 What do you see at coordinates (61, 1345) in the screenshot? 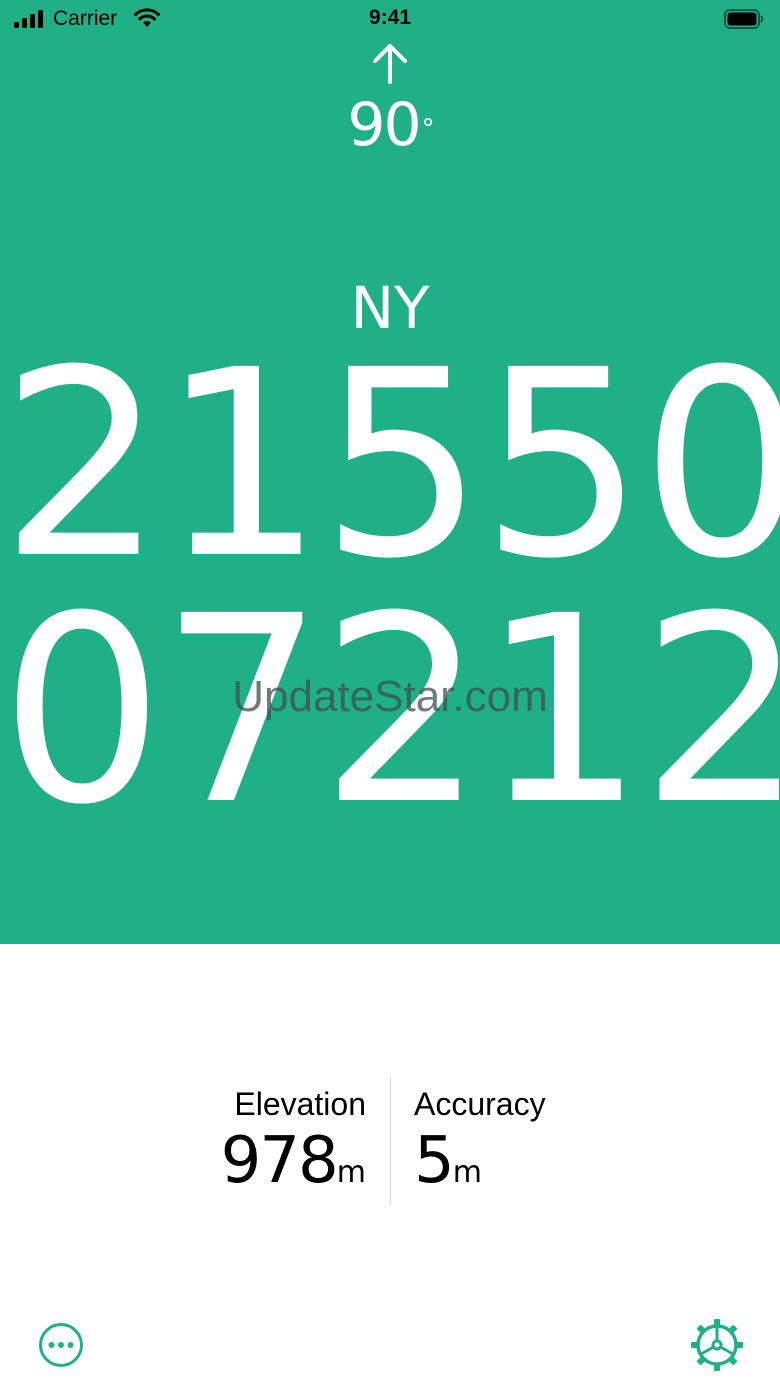
I see `more-icon` at bounding box center [61, 1345].